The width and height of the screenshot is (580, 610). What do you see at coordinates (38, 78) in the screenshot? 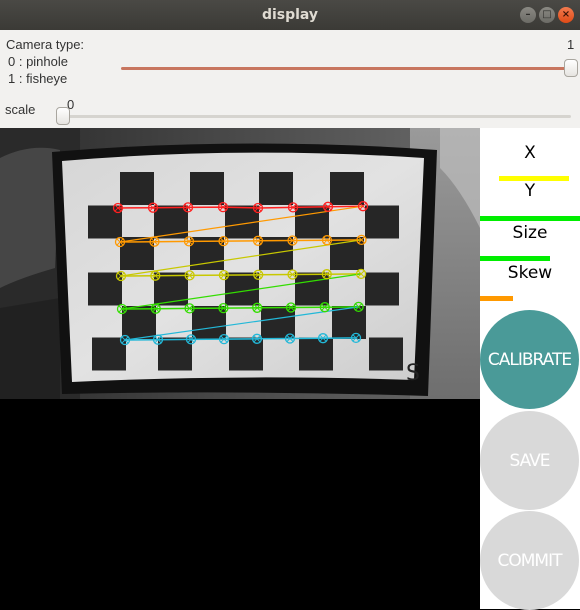
I see `camera-type-option-fisheye: 1 : fisheye` at bounding box center [38, 78].